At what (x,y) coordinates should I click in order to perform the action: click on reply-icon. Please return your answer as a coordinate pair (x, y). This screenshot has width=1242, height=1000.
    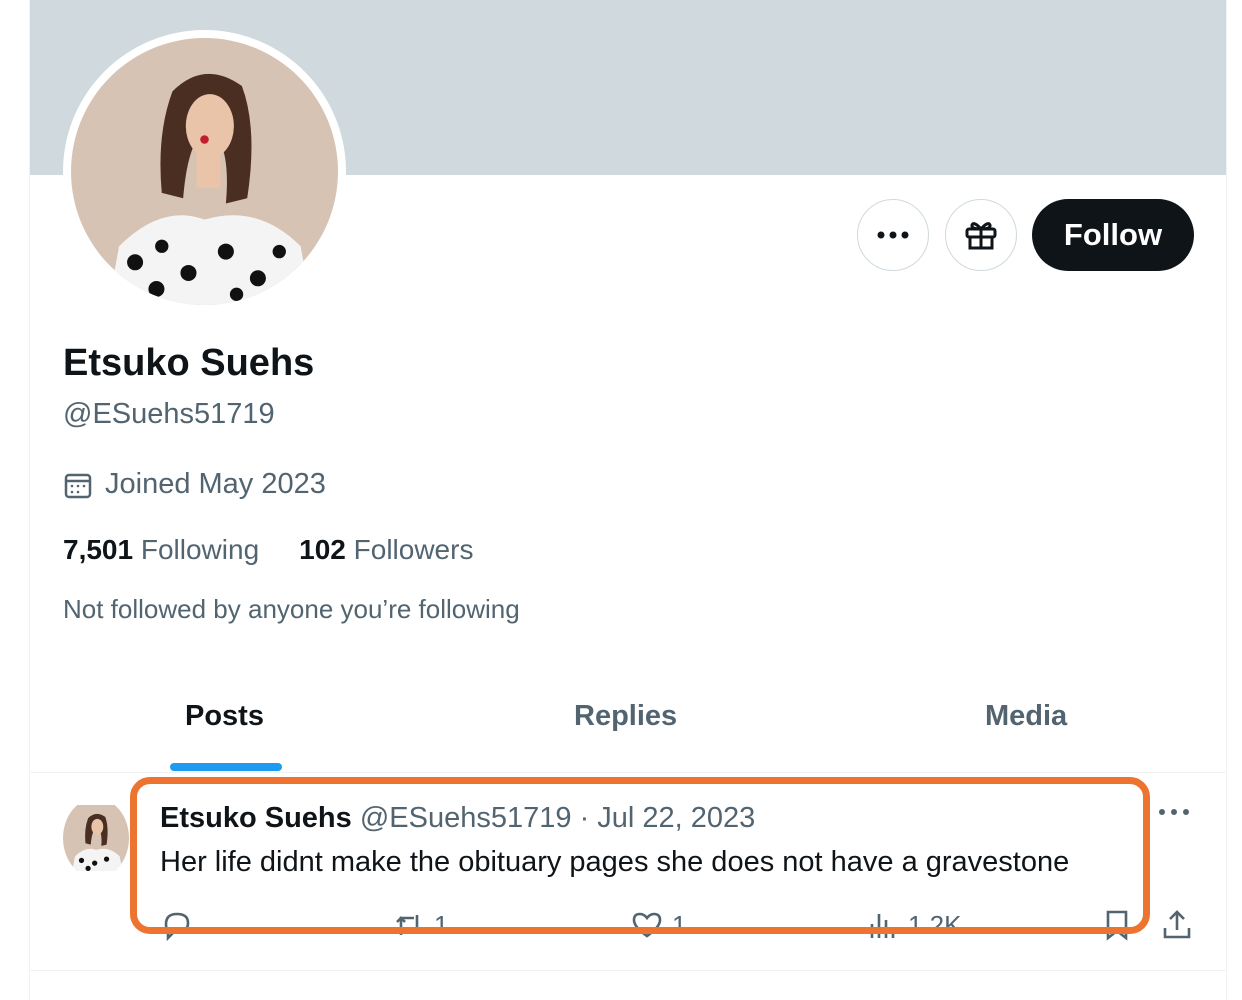
    Looking at the image, I should click on (177, 927).